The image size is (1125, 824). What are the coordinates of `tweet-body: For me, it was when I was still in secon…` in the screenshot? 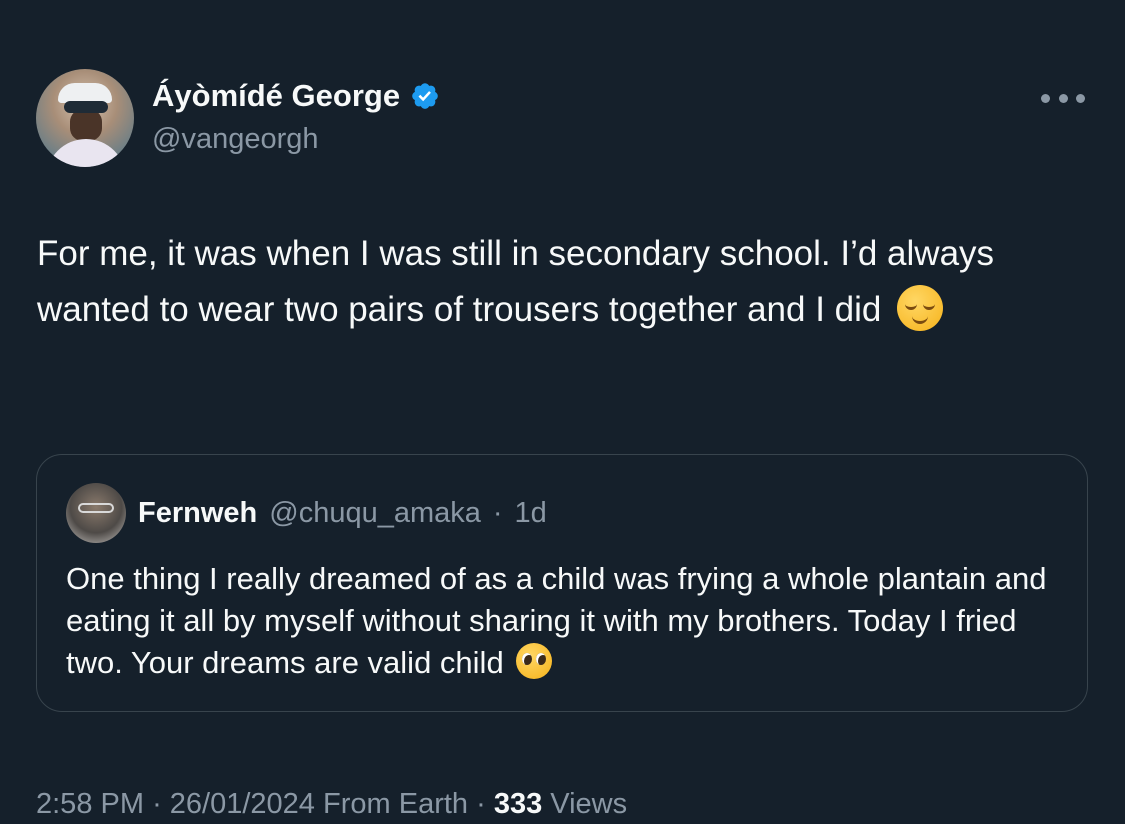 It's located at (516, 281).